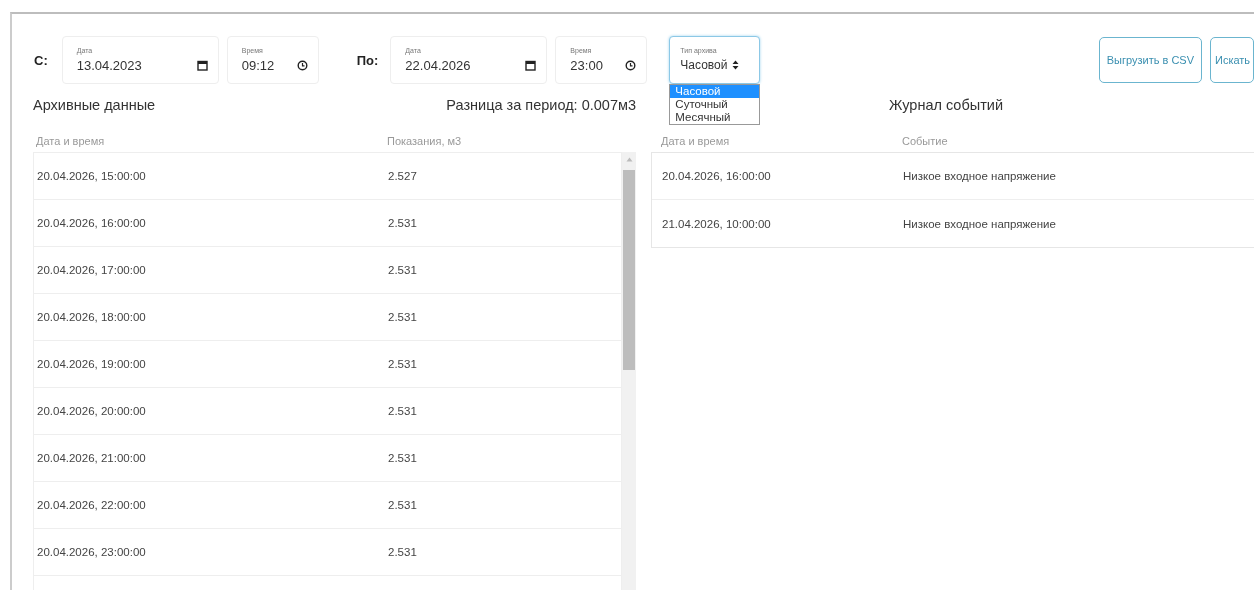  Describe the element at coordinates (629, 270) in the screenshot. I see `scrollbar-thumb` at that location.